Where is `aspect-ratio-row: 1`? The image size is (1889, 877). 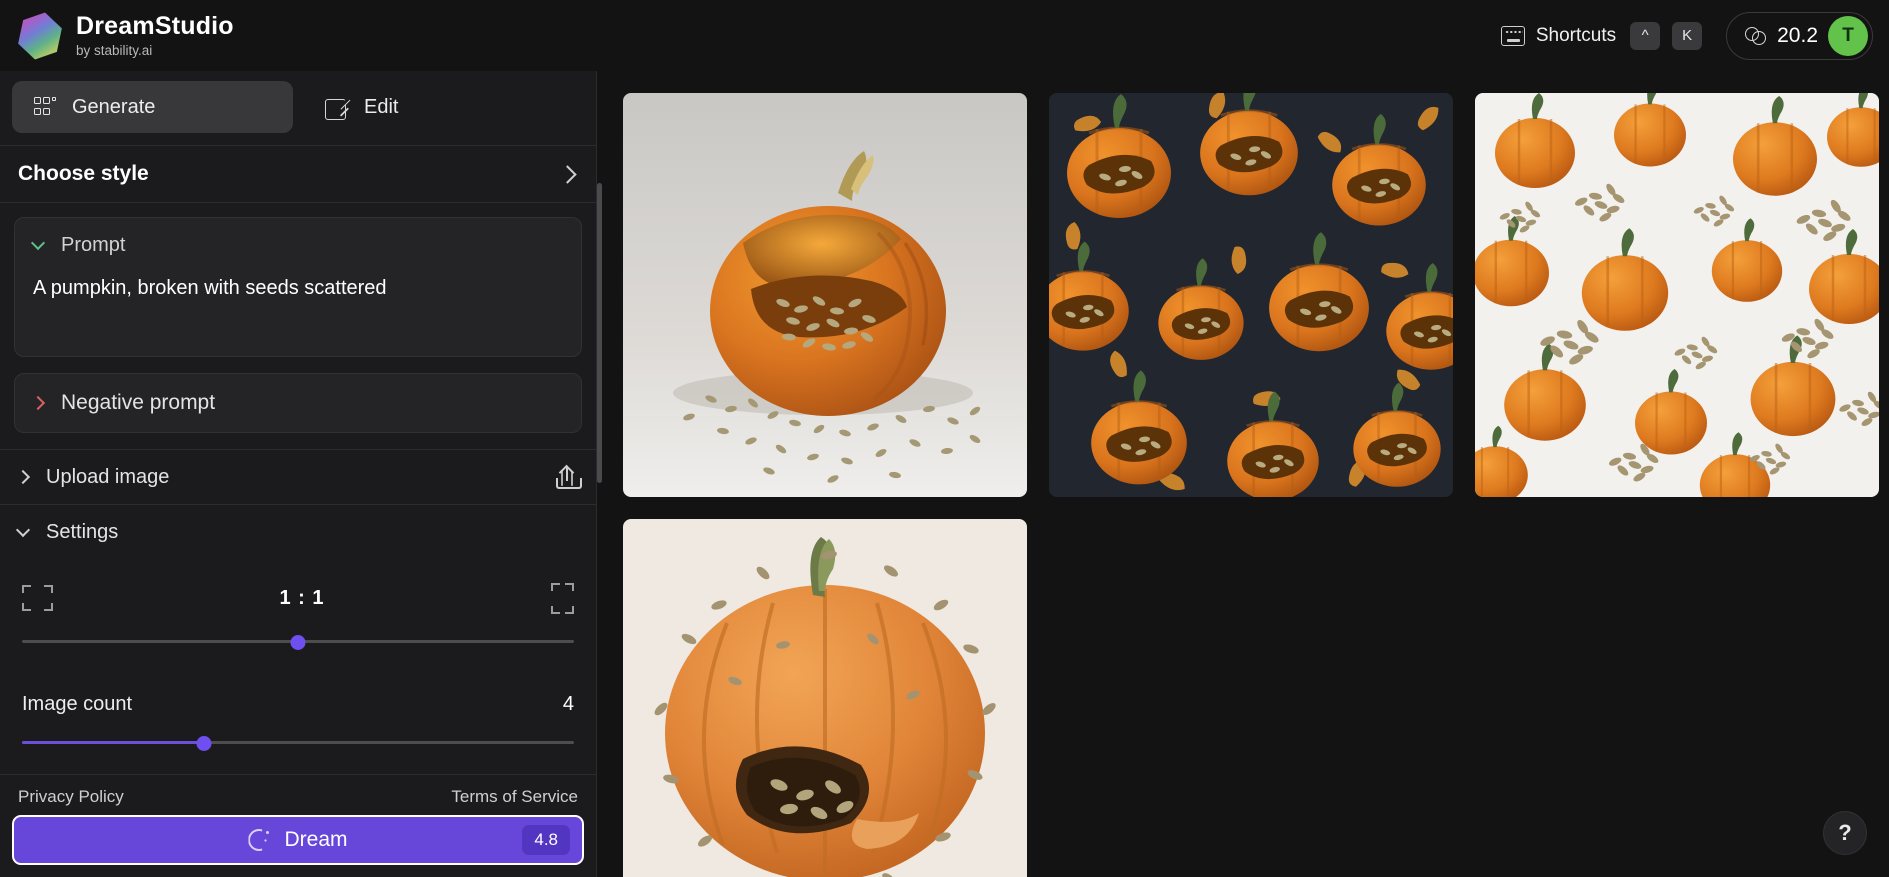
aspect-ratio-row: 1 is located at coordinates (298, 598).